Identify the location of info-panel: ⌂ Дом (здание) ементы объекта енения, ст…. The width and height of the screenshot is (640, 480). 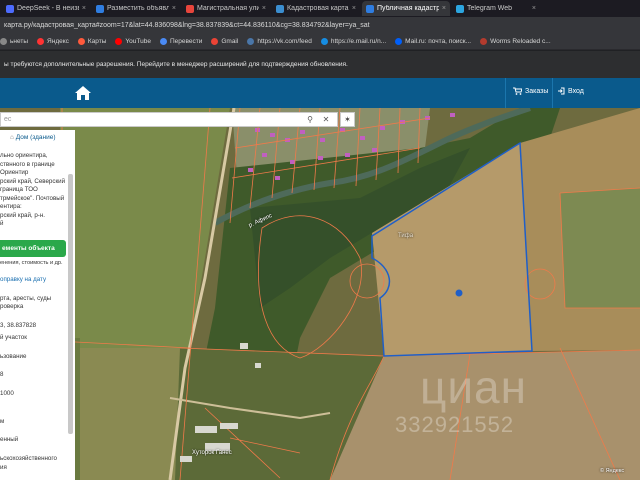
(37, 305).